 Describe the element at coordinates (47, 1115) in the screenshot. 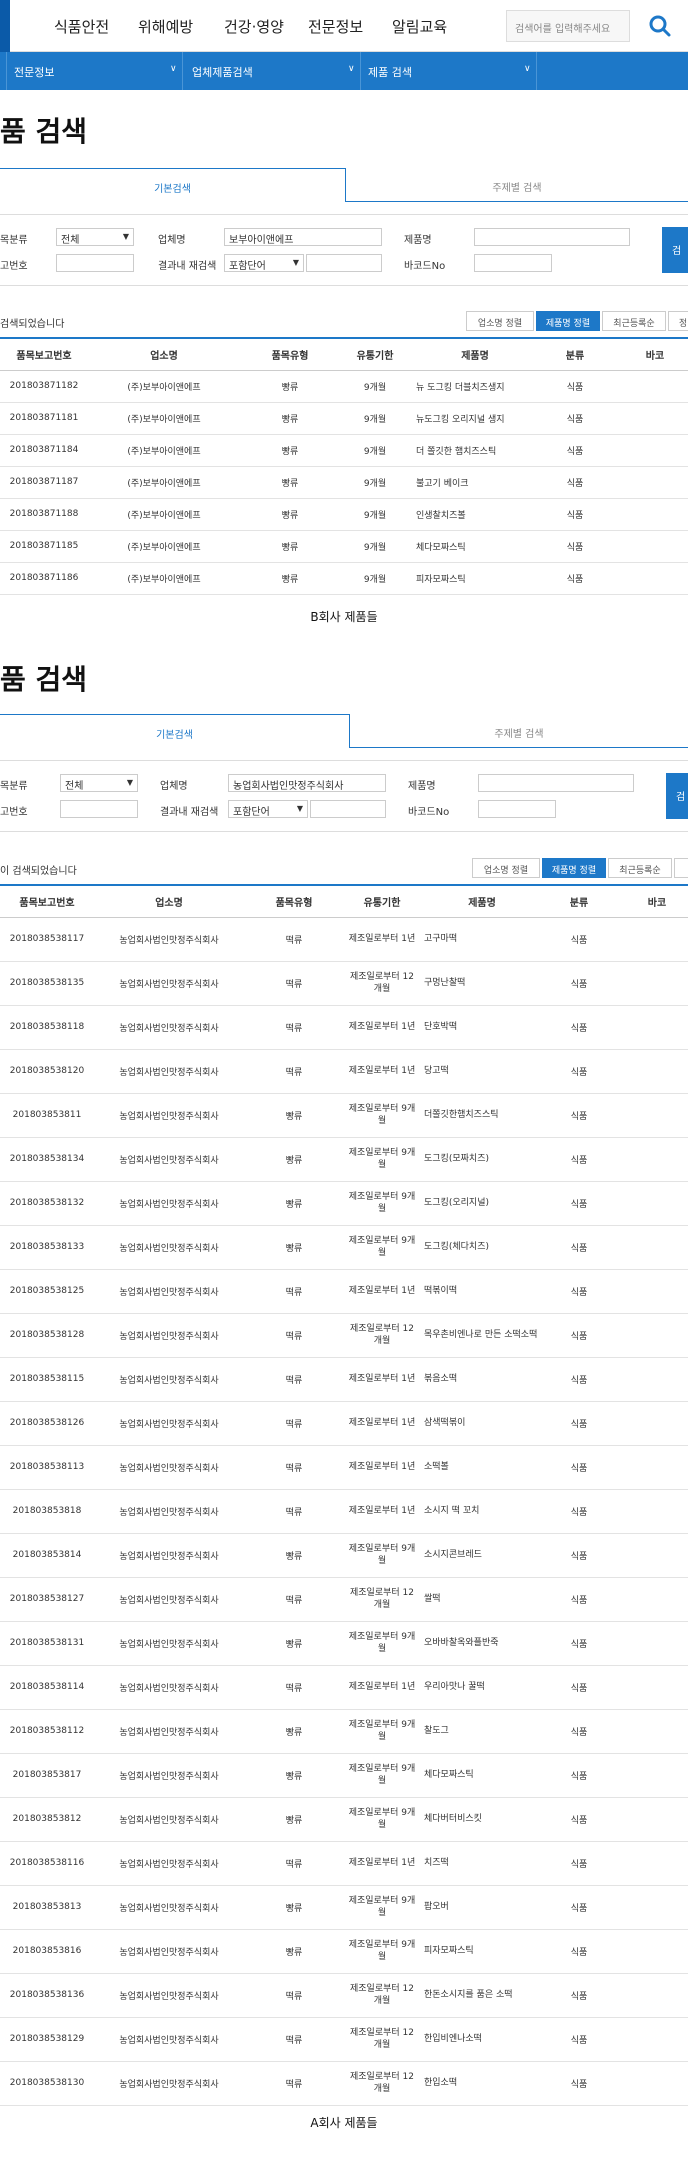

I see `report-number-cell: 201803853811` at that location.